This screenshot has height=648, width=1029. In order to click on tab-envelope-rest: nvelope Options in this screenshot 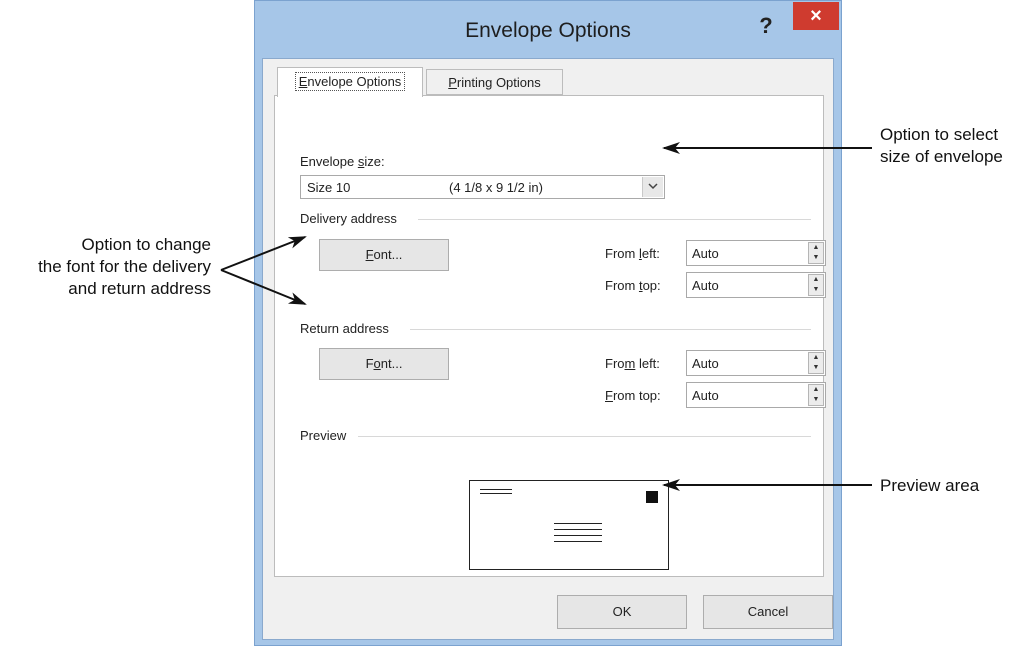, I will do `click(354, 81)`.